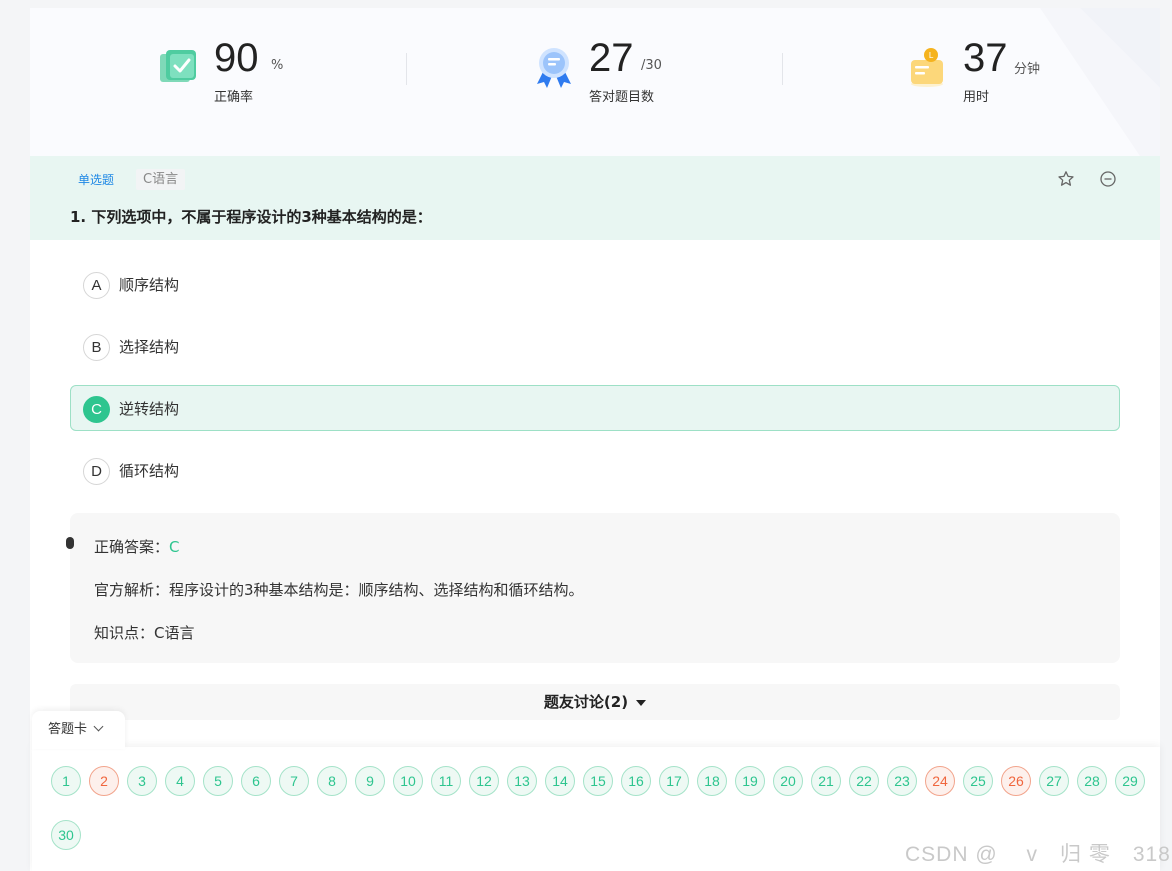 This screenshot has width=1172, height=871. What do you see at coordinates (595, 346) in the screenshot?
I see `option-b: B 选择结构` at bounding box center [595, 346].